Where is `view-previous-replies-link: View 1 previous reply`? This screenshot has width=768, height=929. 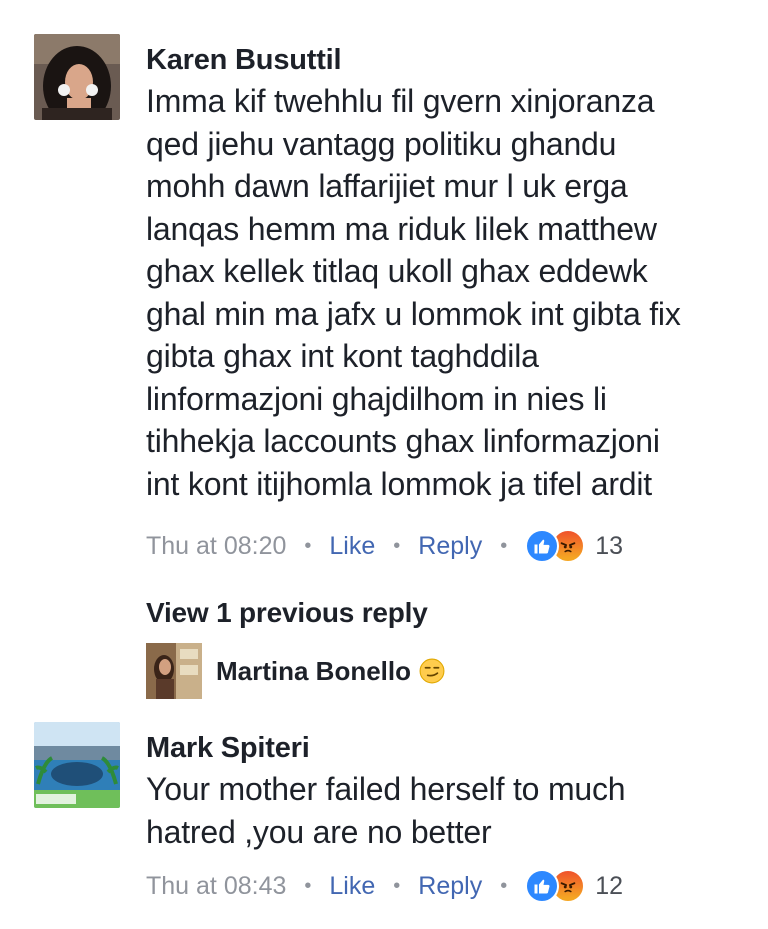
view-previous-replies-link: View 1 previous reply is located at coordinates (287, 613).